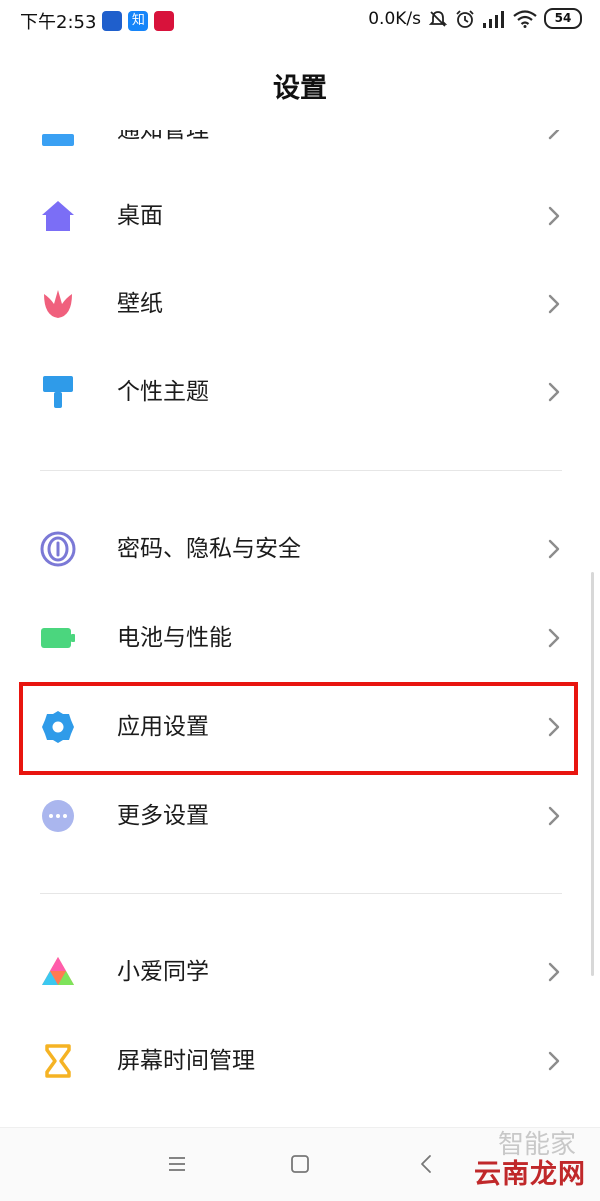 The height and width of the screenshot is (1201, 600). I want to click on menu-icon, so click(177, 1164).